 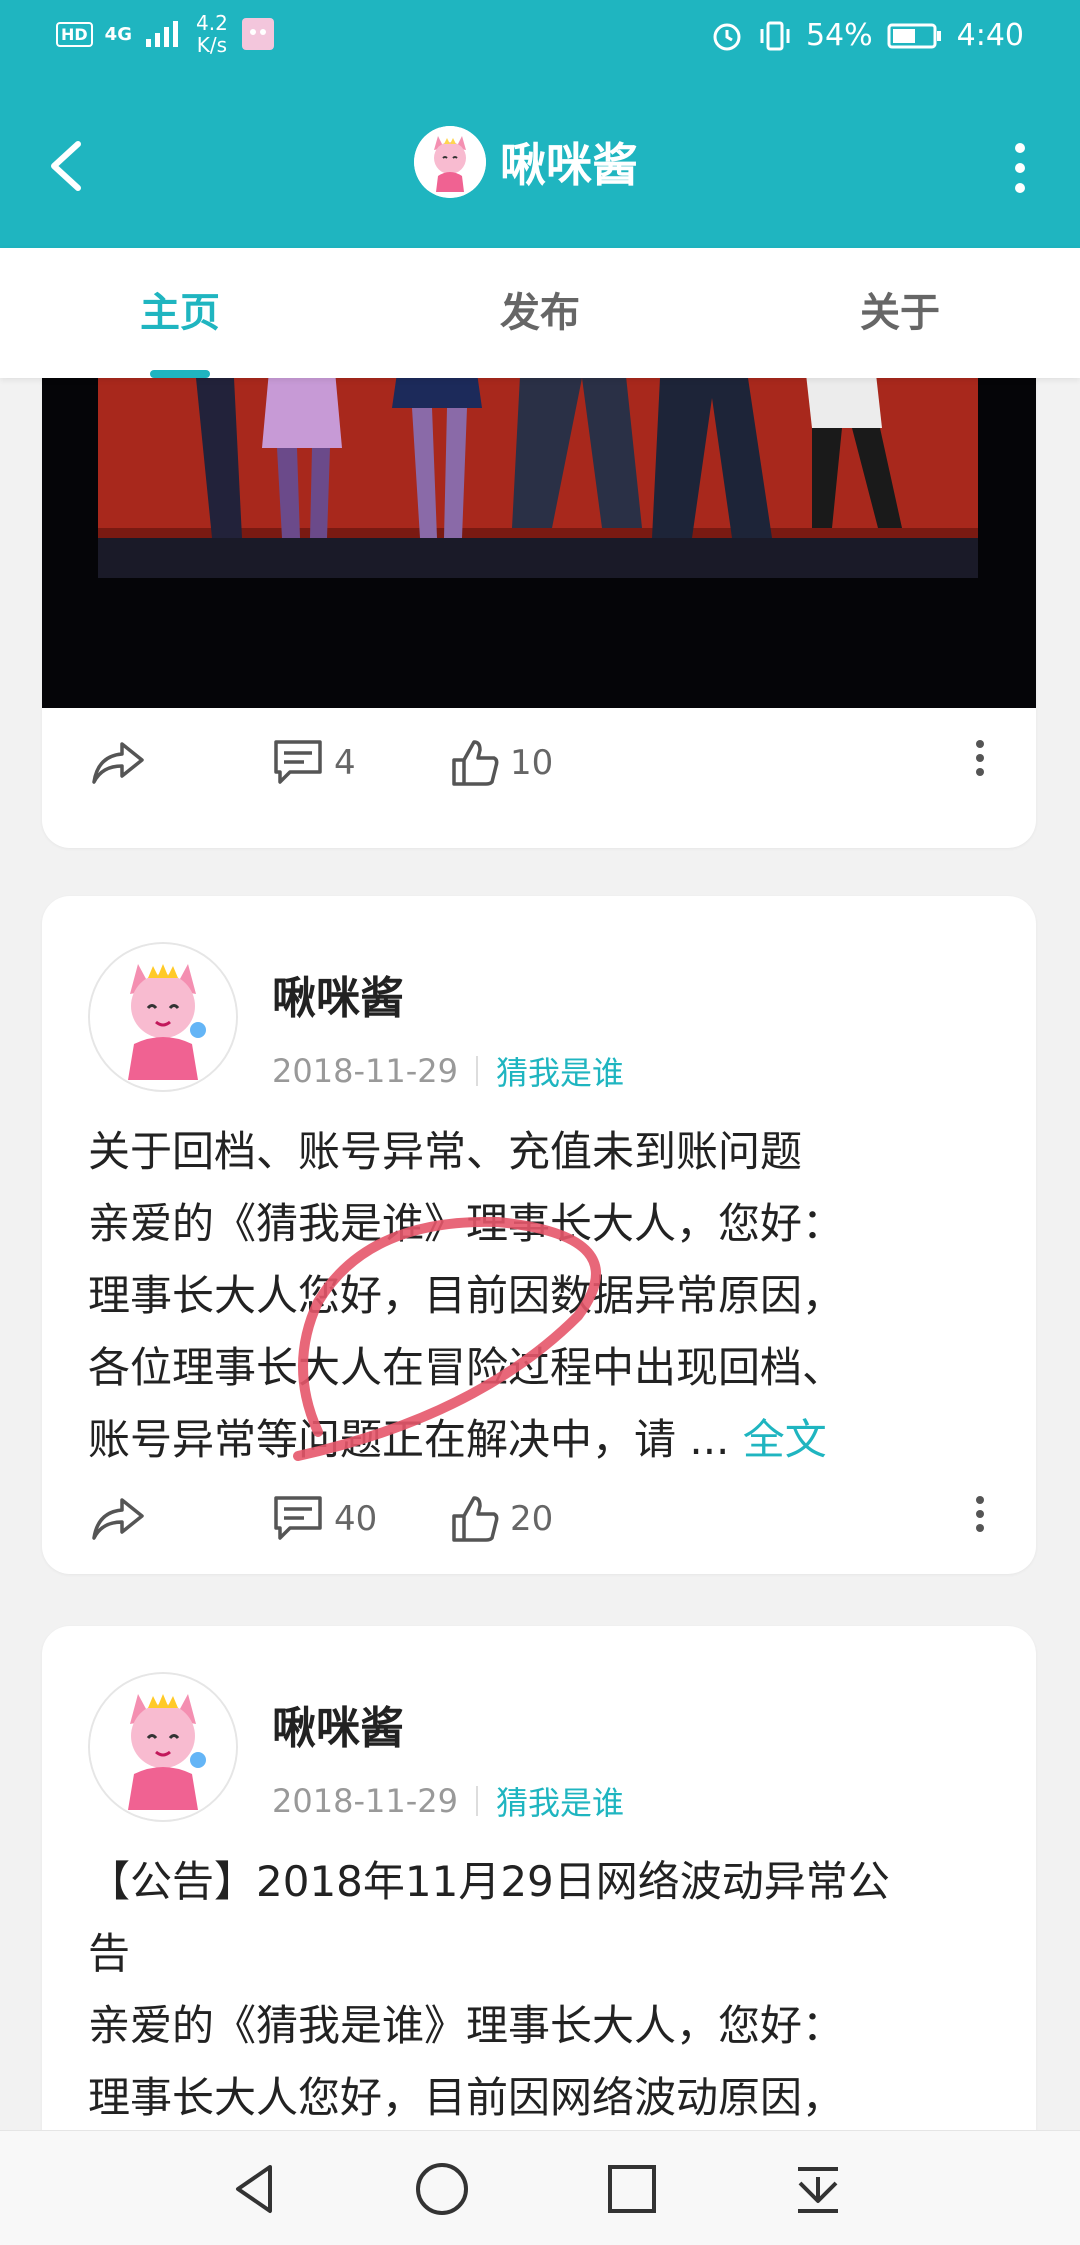 What do you see at coordinates (466, 1295) in the screenshot?
I see `post-line: 理事长大人您好，目前因数据异常原因，` at bounding box center [466, 1295].